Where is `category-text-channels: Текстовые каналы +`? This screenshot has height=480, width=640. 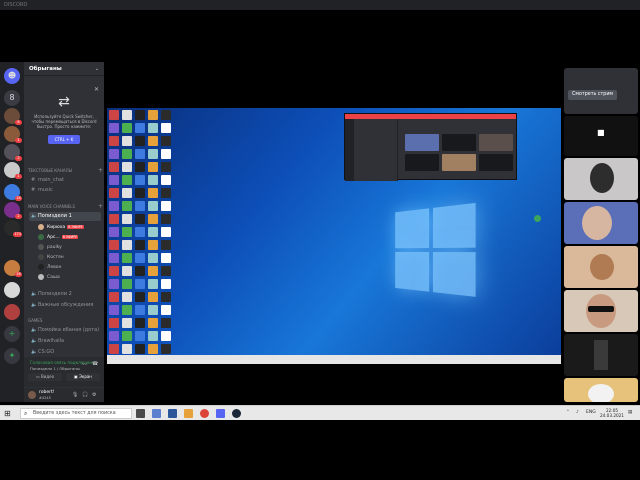
category-text-channels: Текстовые каналы + is located at coordinates (65, 170).